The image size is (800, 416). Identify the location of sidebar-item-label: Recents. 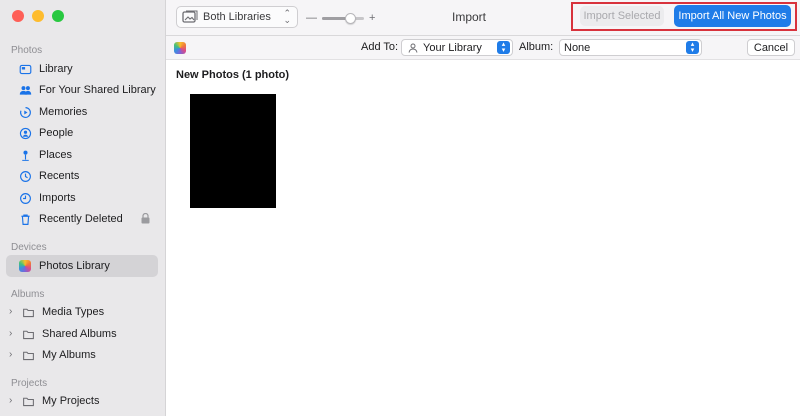
(59, 176).